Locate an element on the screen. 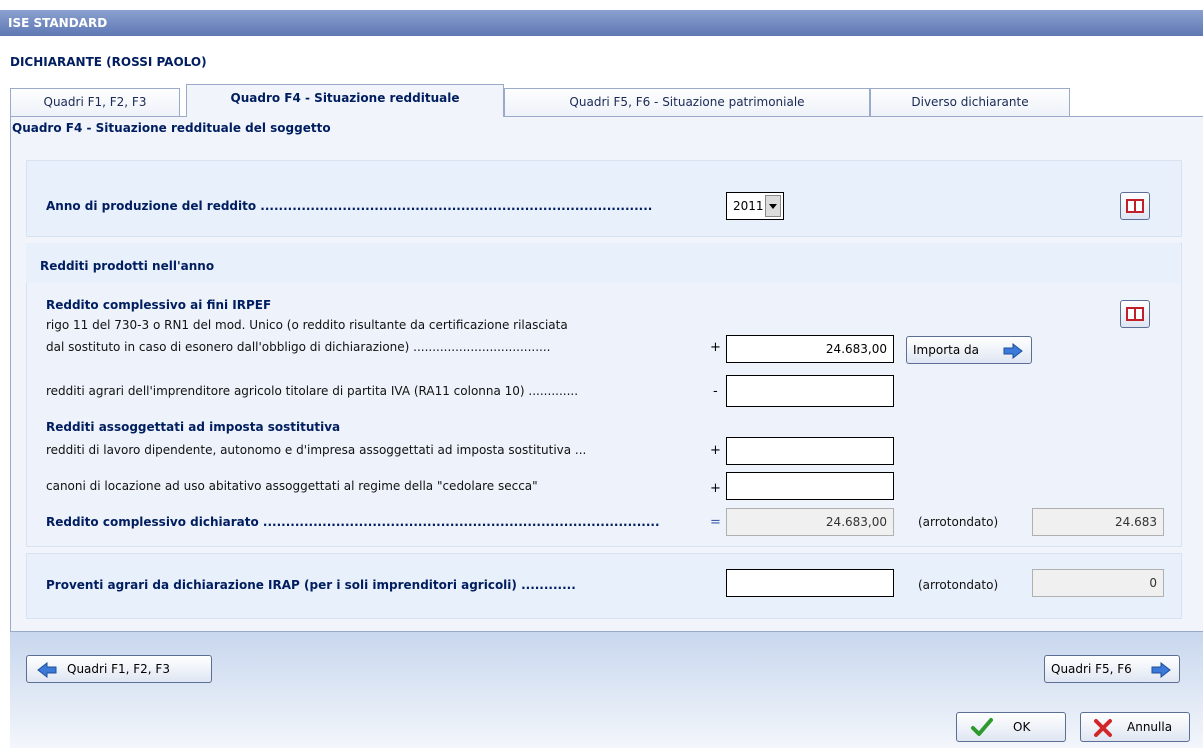  ok-button: OK is located at coordinates (1011, 727).